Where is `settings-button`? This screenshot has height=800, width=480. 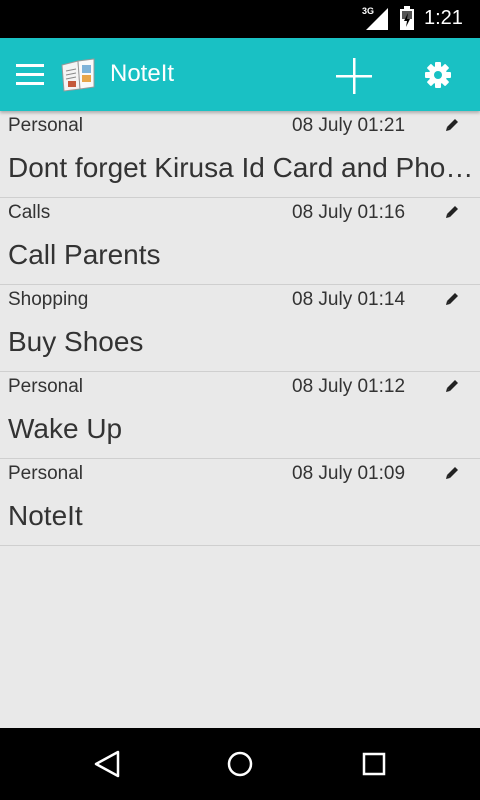 settings-button is located at coordinates (438, 75).